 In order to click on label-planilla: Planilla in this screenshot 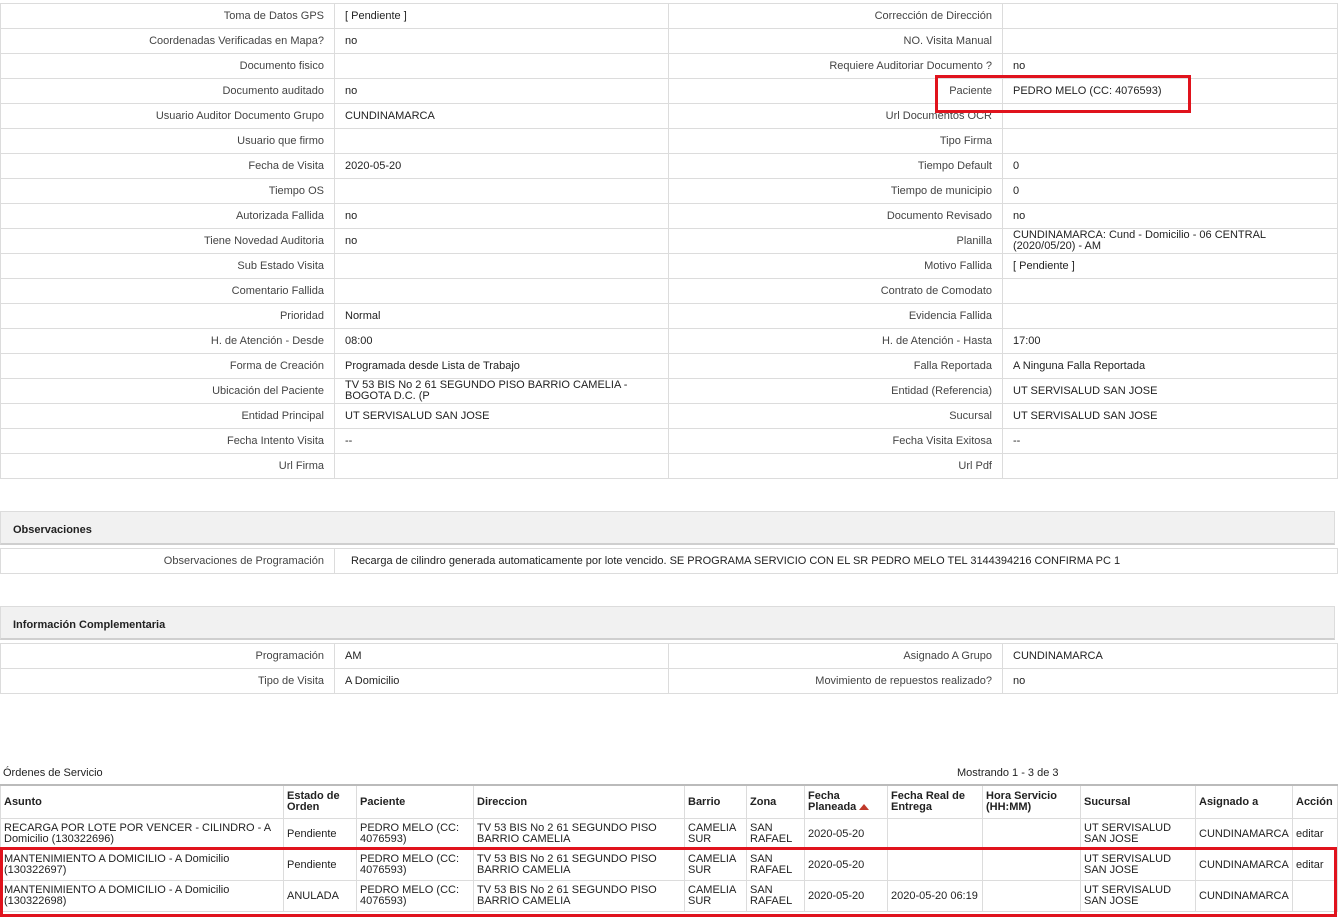, I will do `click(835, 241)`.